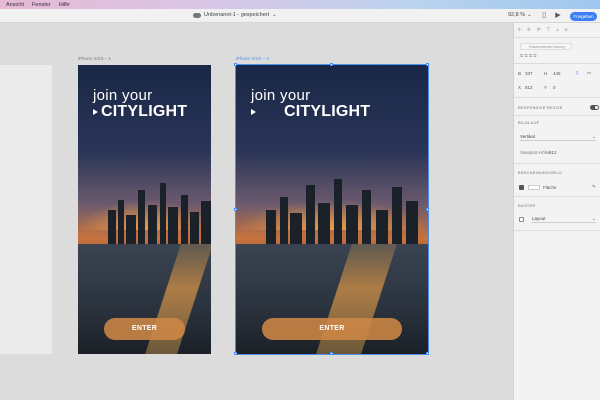  I want to click on partial-artboard, so click(26, 209).